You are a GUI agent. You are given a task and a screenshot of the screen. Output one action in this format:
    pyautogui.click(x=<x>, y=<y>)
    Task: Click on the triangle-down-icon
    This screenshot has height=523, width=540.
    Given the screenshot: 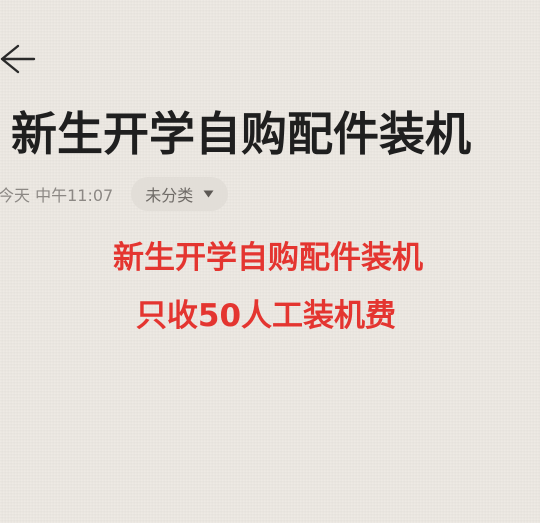 What is the action you would take?
    pyautogui.click(x=208, y=194)
    